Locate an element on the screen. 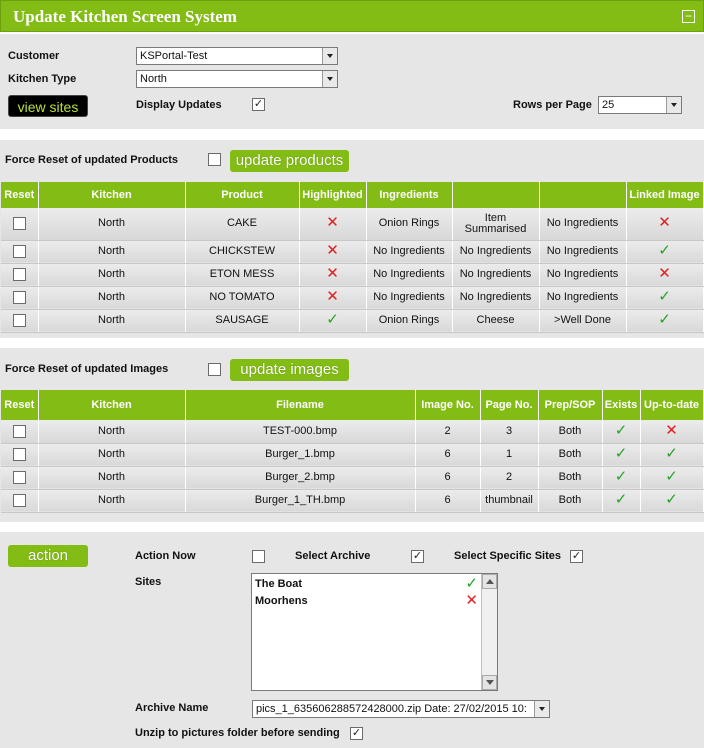 The image size is (704, 748). list-item: The Boat ✓ is located at coordinates (366, 584).